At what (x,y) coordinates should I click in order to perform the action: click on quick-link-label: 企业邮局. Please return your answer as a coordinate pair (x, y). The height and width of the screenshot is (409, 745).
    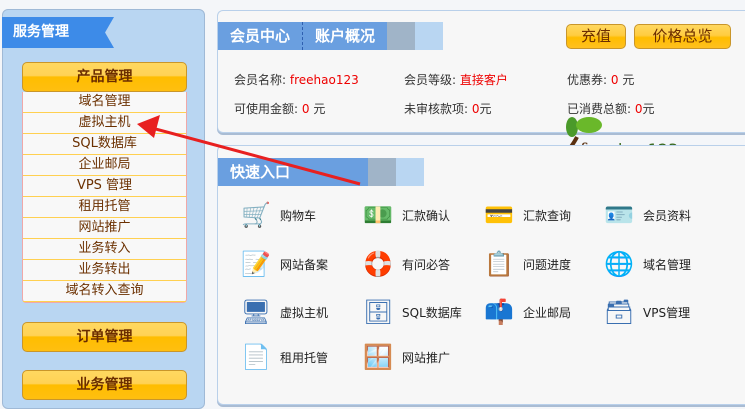
    Looking at the image, I should click on (547, 312).